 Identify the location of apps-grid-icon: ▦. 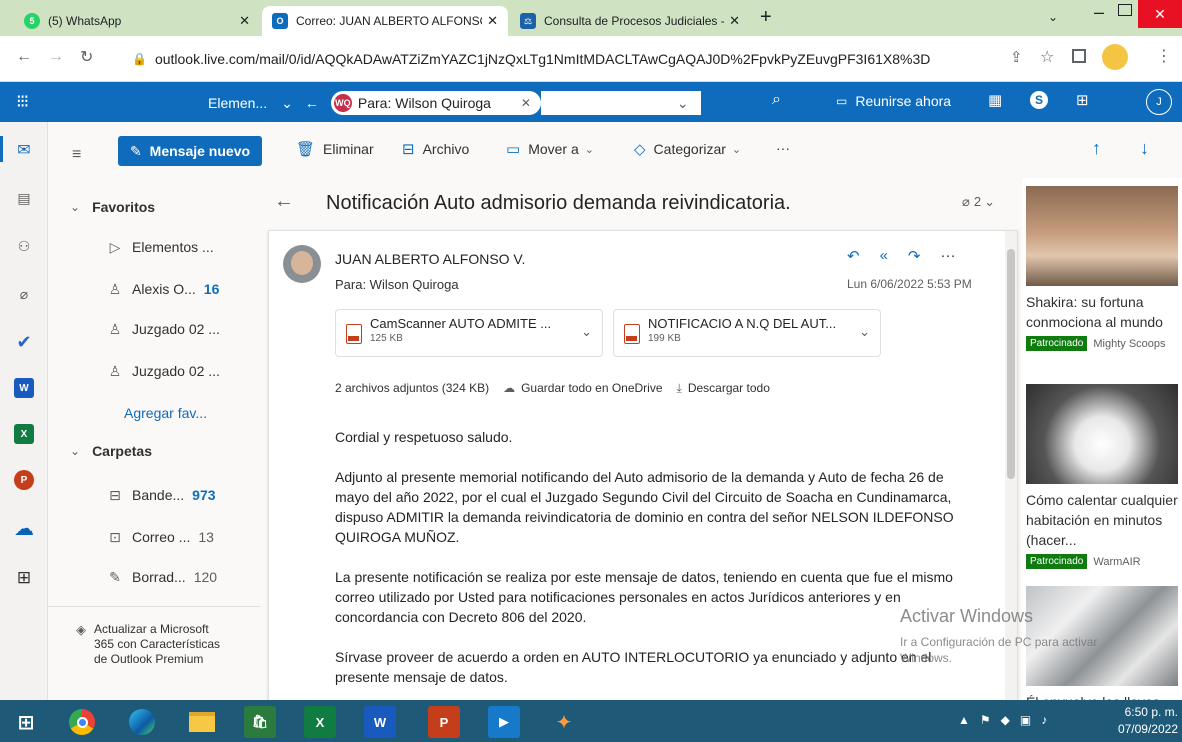
(995, 100).